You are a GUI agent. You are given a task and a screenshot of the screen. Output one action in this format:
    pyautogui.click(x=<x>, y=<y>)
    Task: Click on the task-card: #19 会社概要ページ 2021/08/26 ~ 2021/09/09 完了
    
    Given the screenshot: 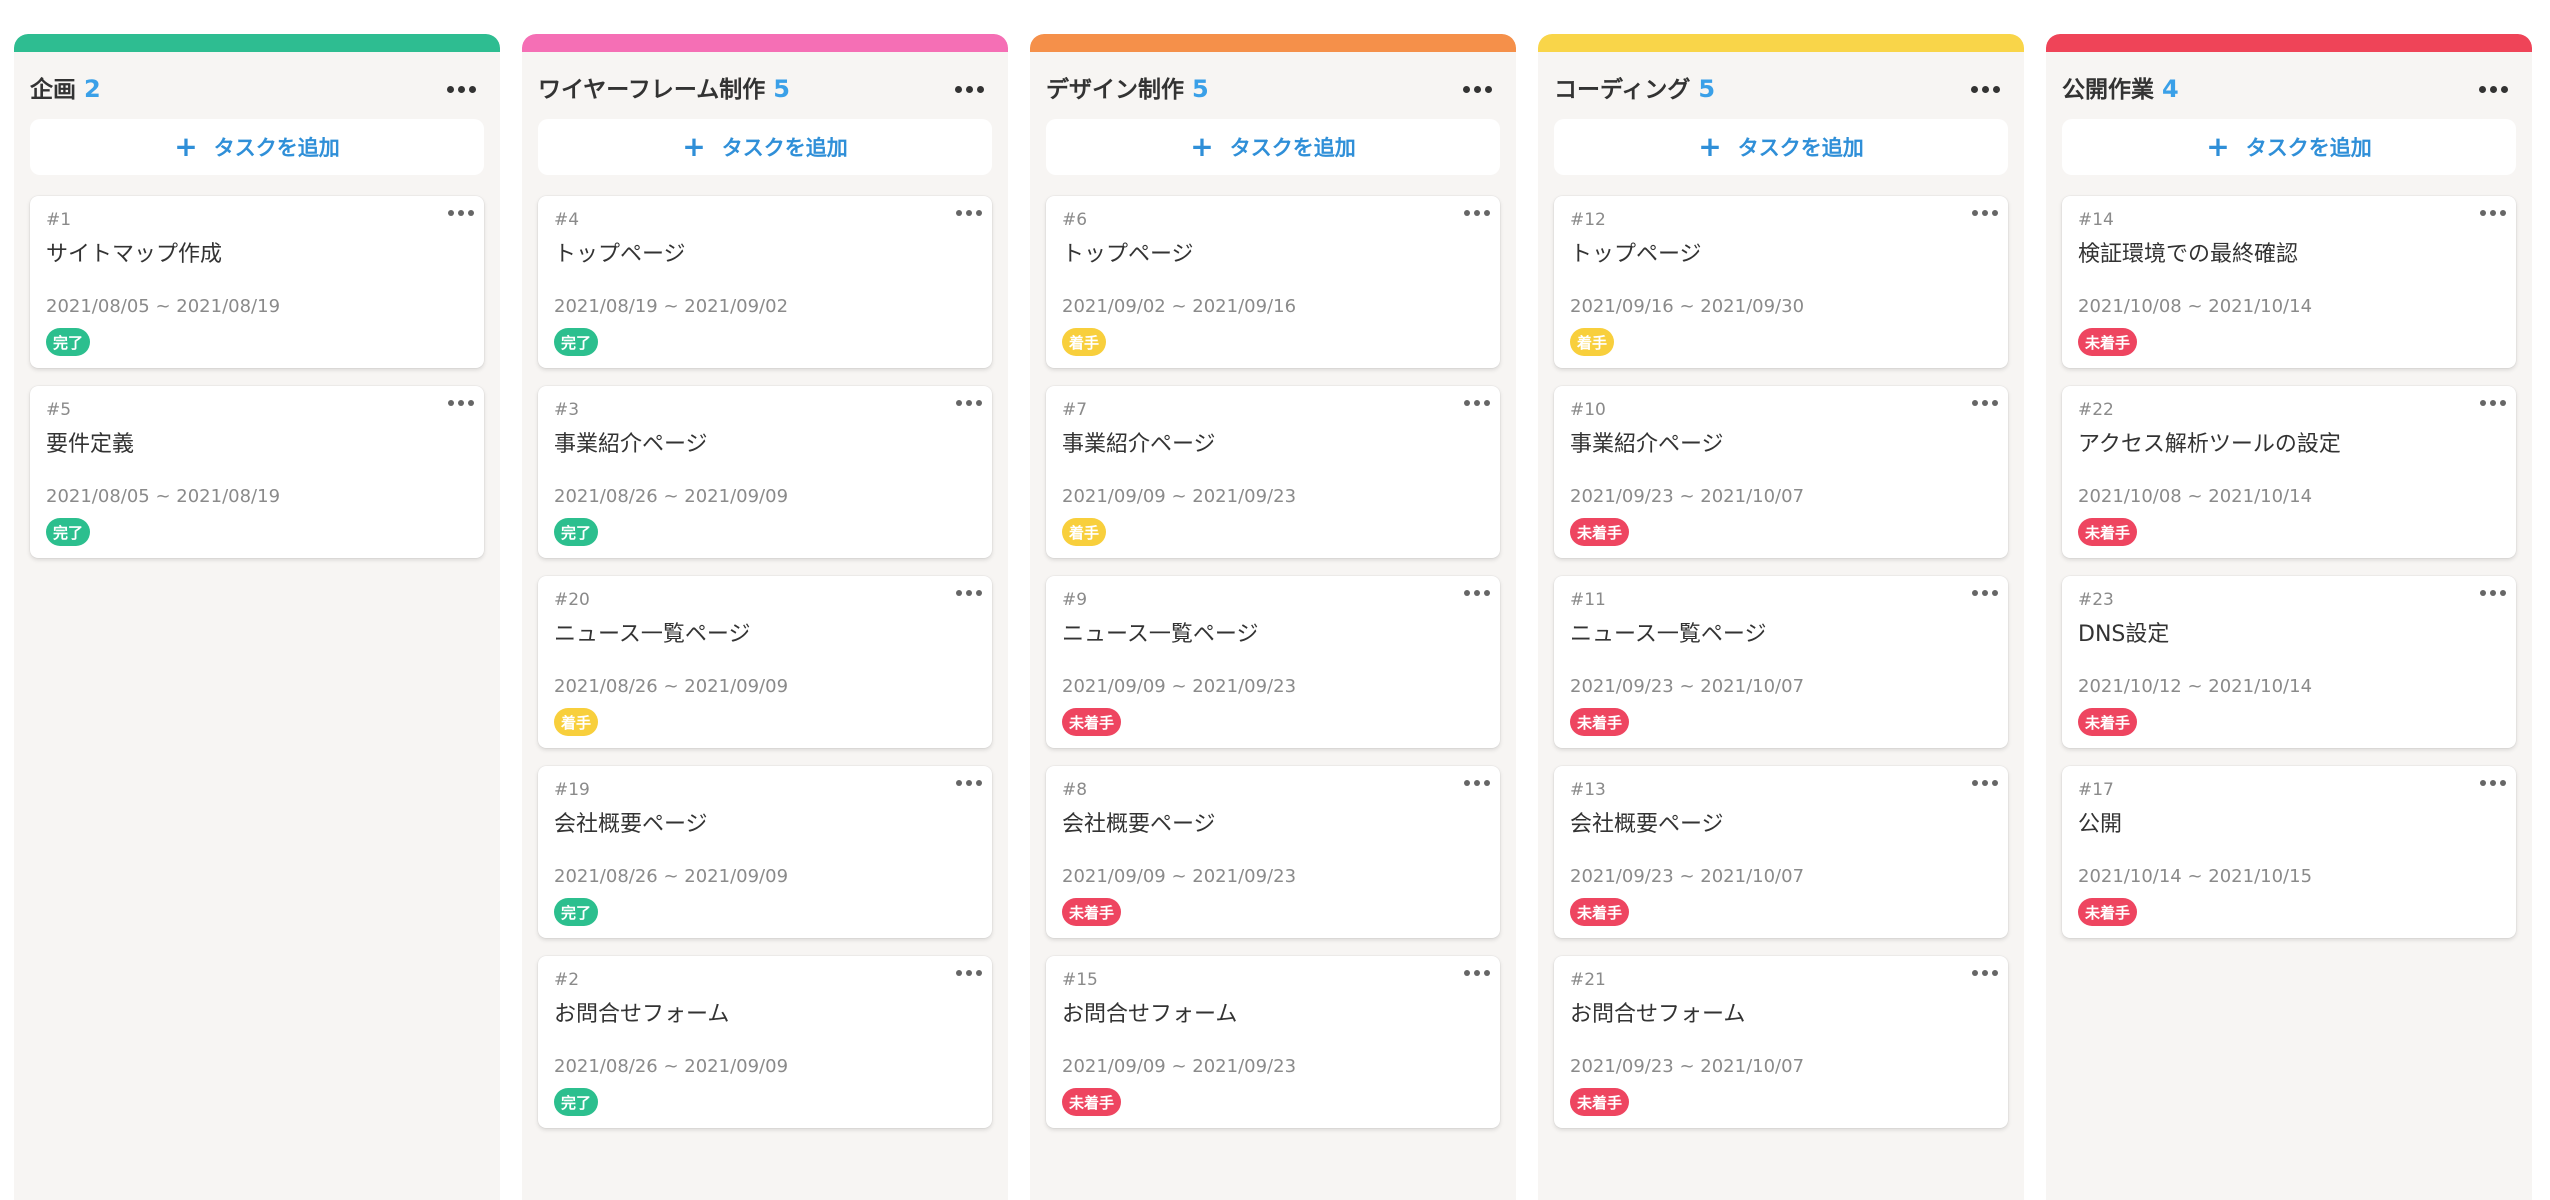 What is the action you would take?
    pyautogui.click(x=765, y=852)
    